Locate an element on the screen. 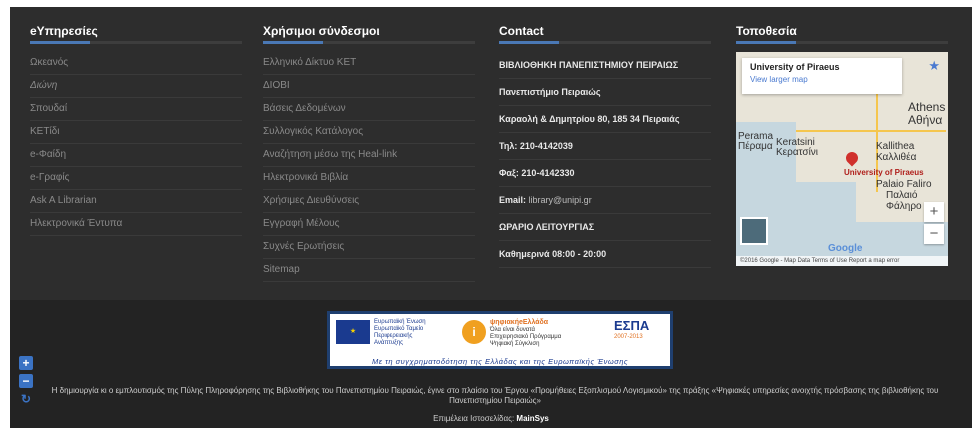 This screenshot has height=430, width=974. map-label: Kallithea is located at coordinates (895, 146).